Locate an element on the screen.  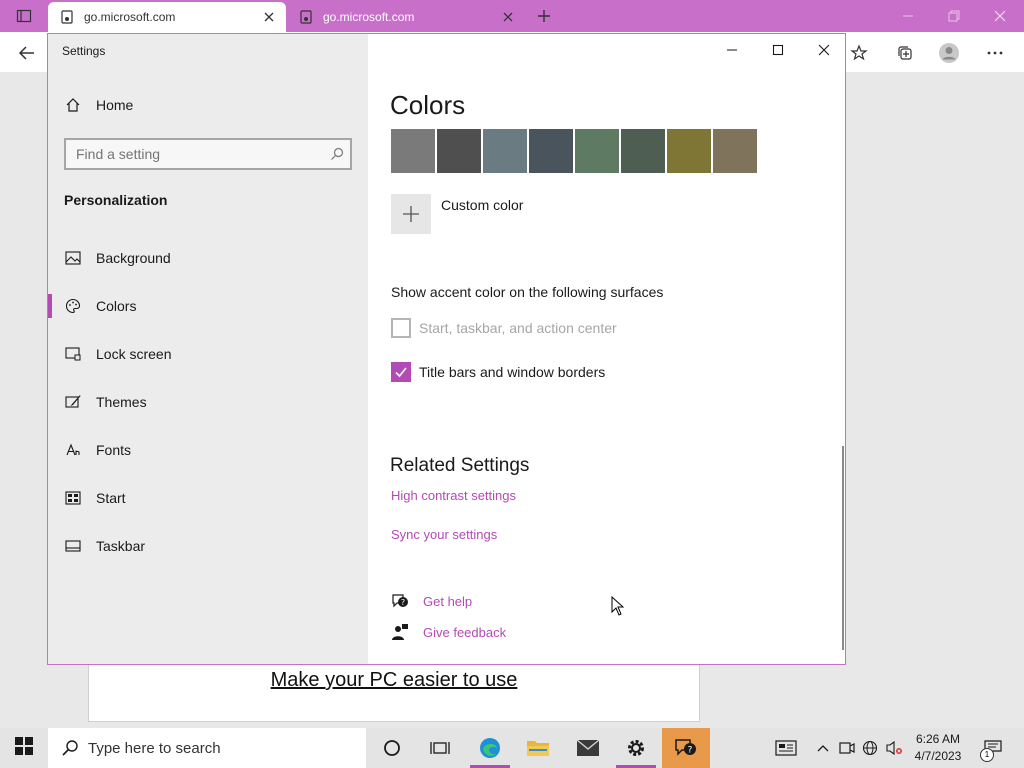
meet-now-icon is located at coordinates (847, 748).